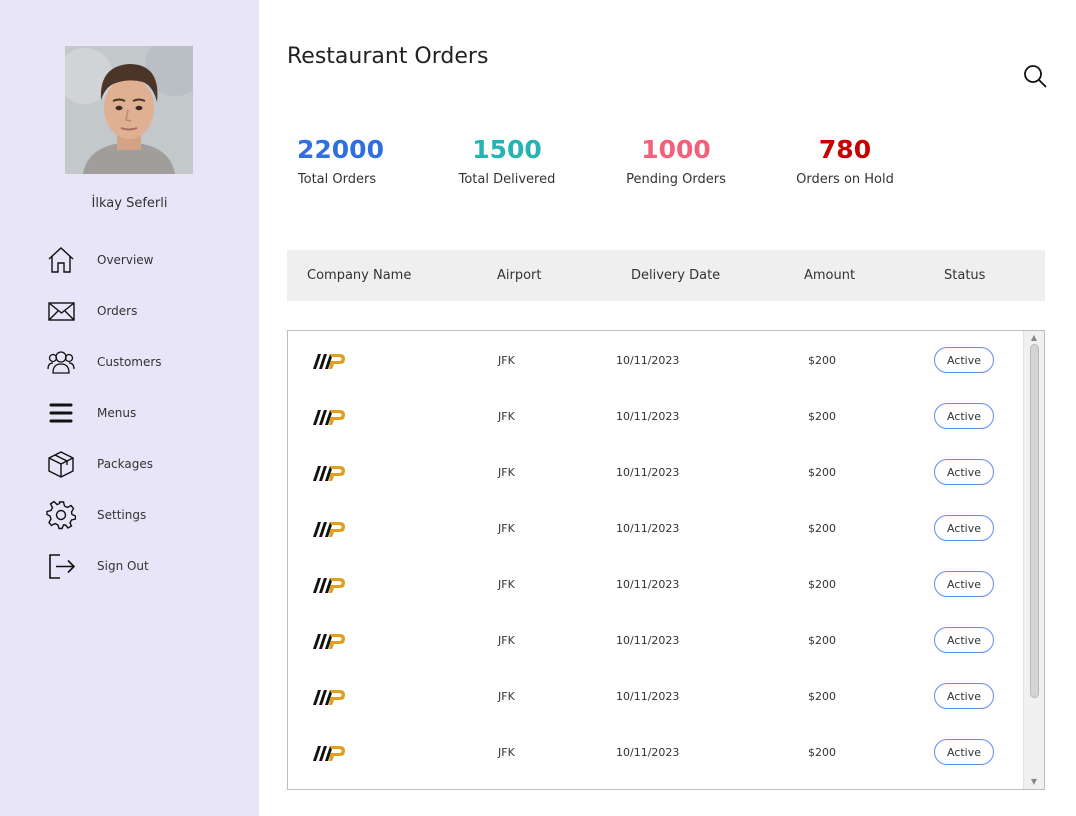  Describe the element at coordinates (62, 515) in the screenshot. I see `gear-icon` at that location.